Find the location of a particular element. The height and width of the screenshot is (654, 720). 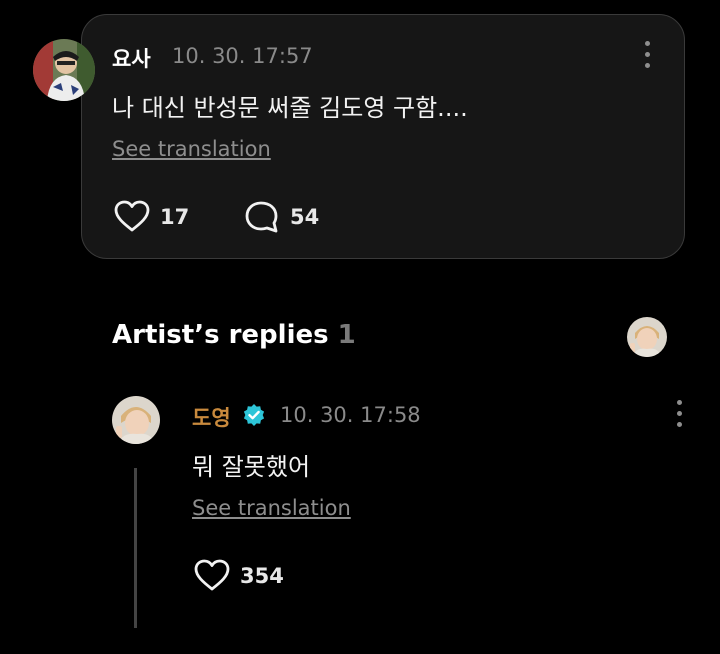

artist-replies-count: 1 is located at coordinates (346, 335).